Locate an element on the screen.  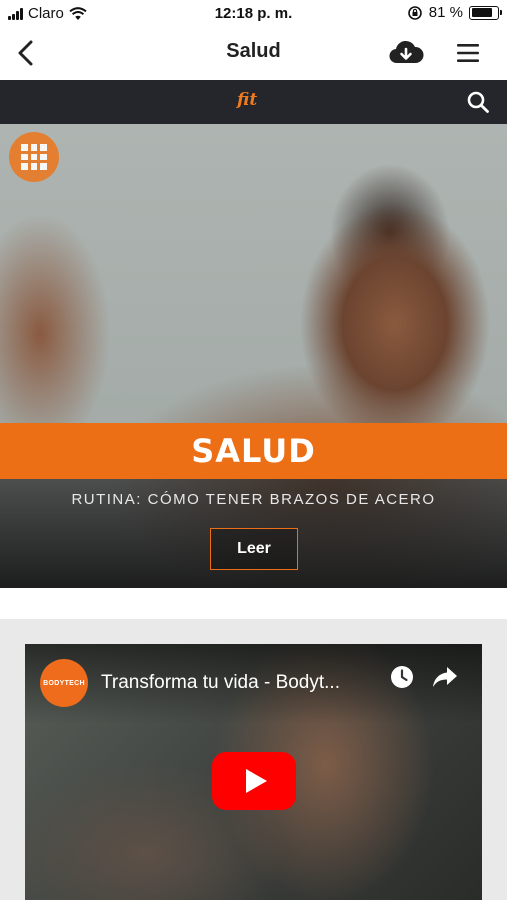
brand-bar: fit is located at coordinates (253, 102).